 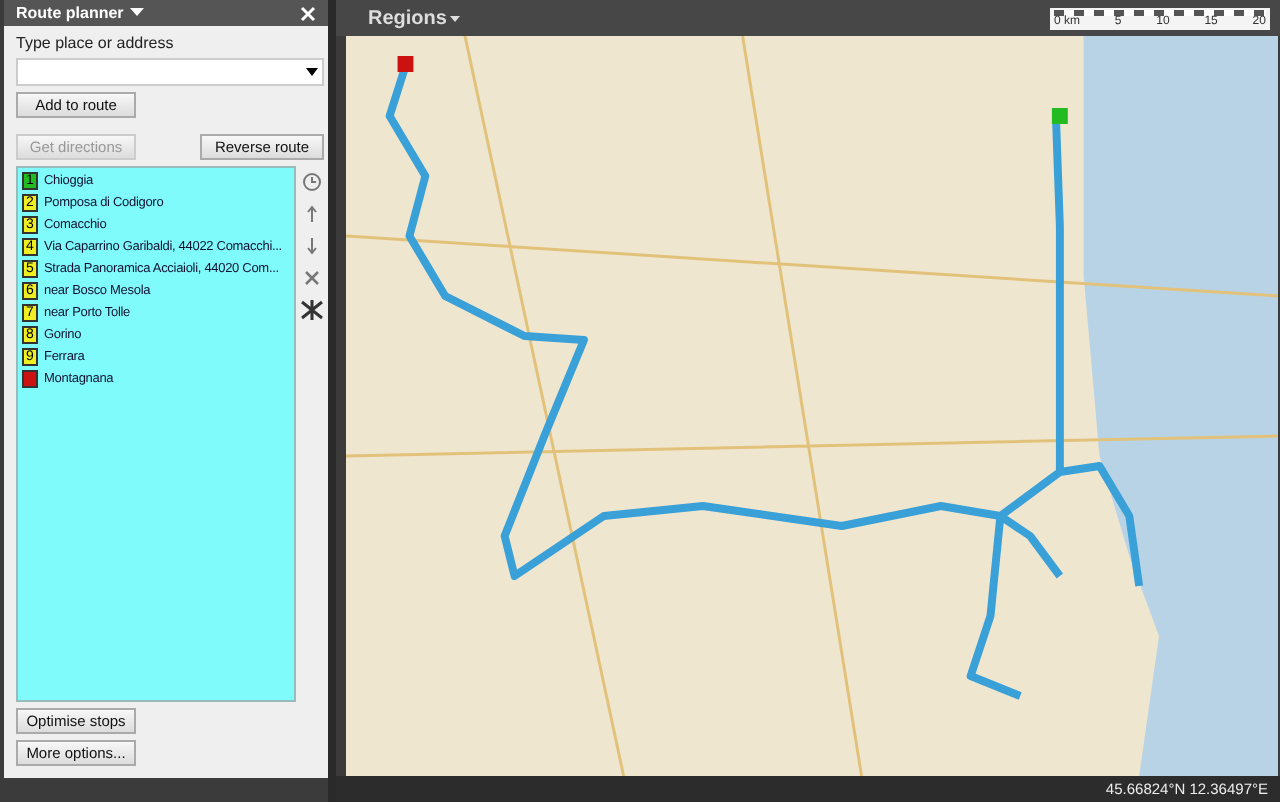 What do you see at coordinates (96, 43) in the screenshot?
I see `field-label: Type place or address` at bounding box center [96, 43].